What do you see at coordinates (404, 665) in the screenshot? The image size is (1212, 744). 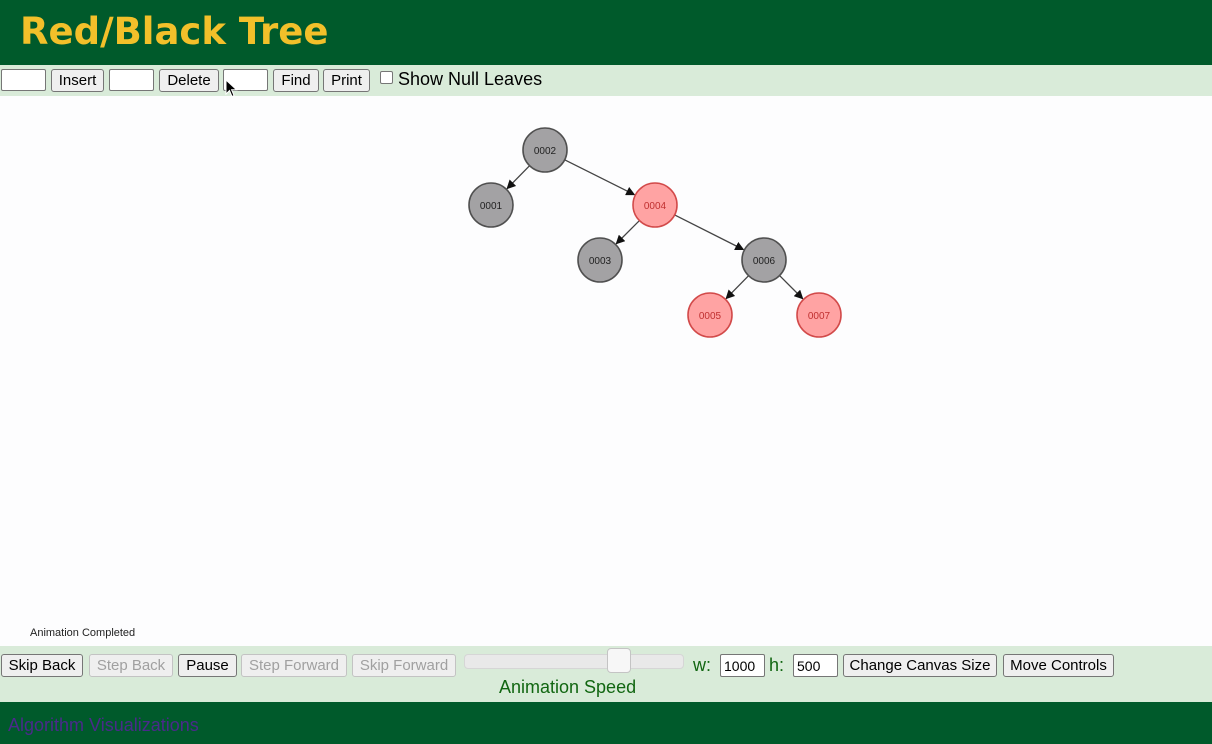 I see `skip-forward-button: Skip Forward` at bounding box center [404, 665].